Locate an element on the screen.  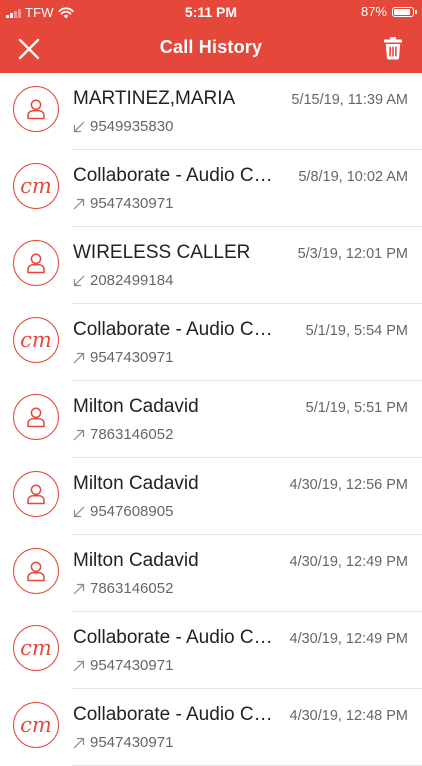
nav-bar: Call History is located at coordinates (211, 48).